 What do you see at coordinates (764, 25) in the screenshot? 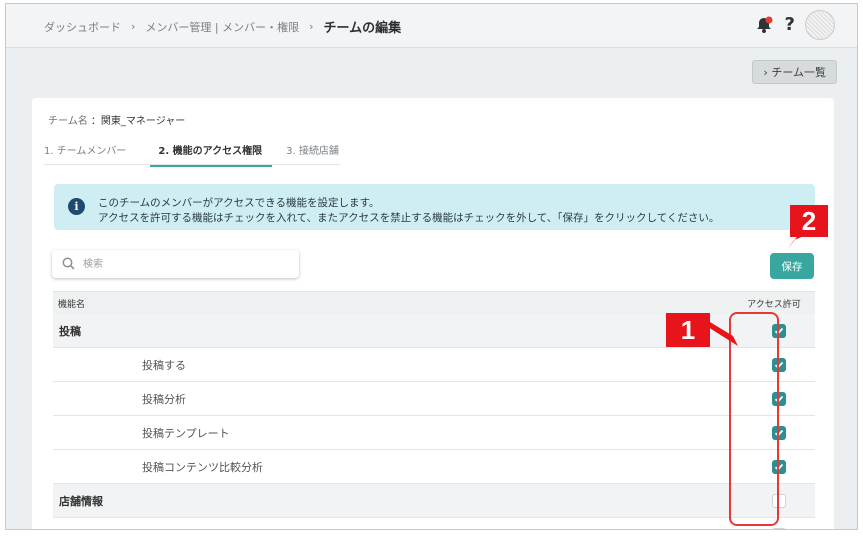
I see `notification-bell-icon` at bounding box center [764, 25].